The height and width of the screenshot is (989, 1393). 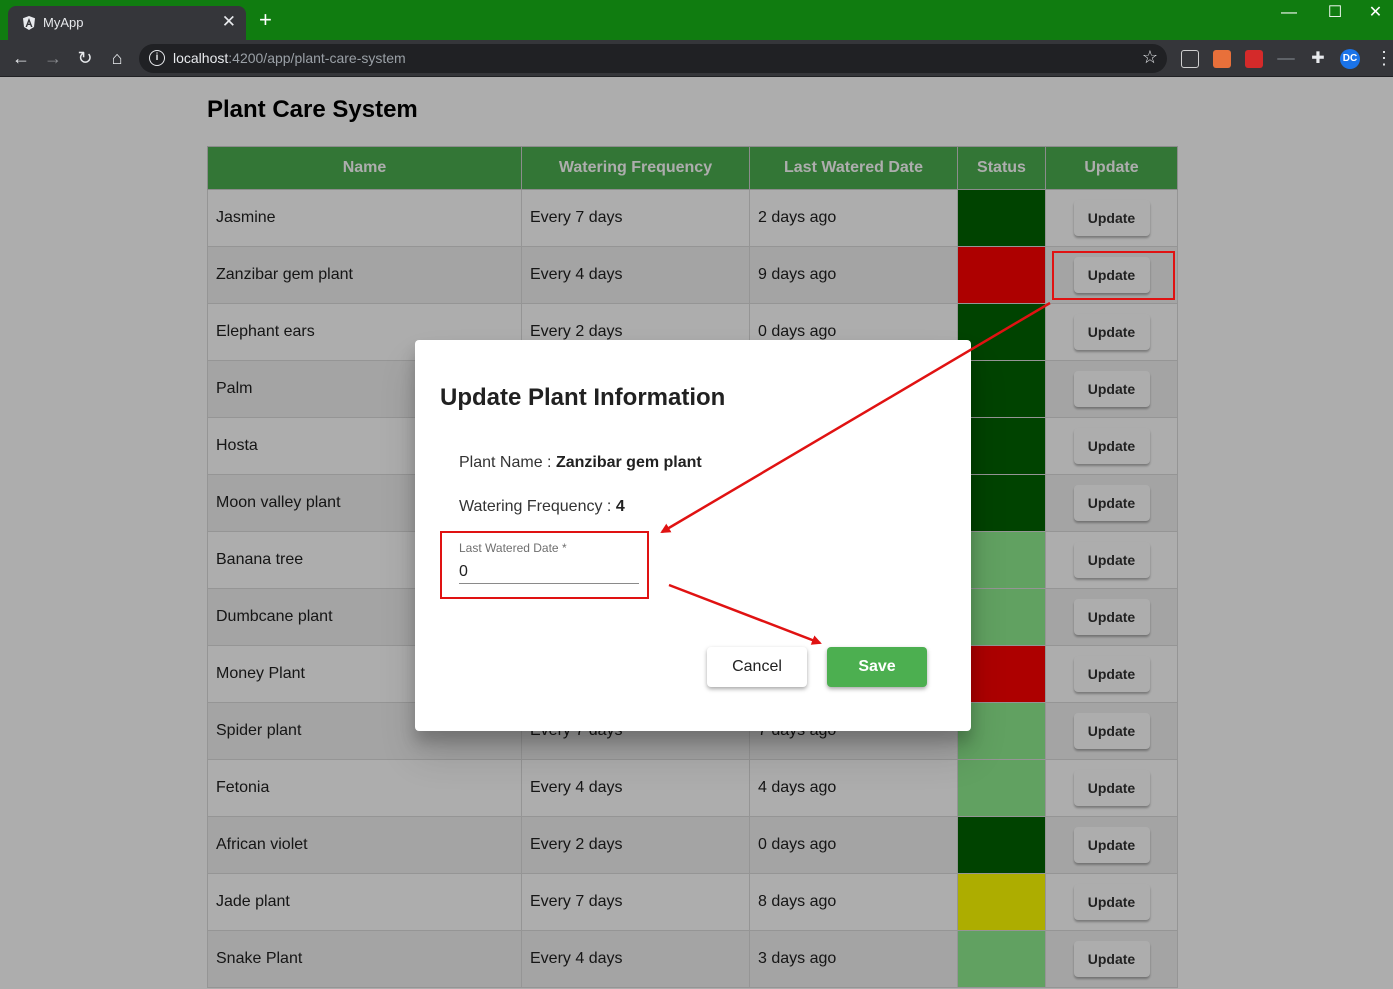 What do you see at coordinates (877, 667) in the screenshot?
I see `save-button: Save` at bounding box center [877, 667].